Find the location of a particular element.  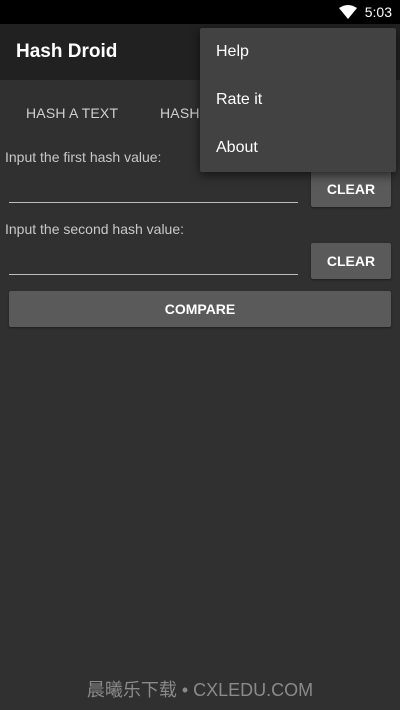

tab-hash-file: HASH is located at coordinates (180, 113).